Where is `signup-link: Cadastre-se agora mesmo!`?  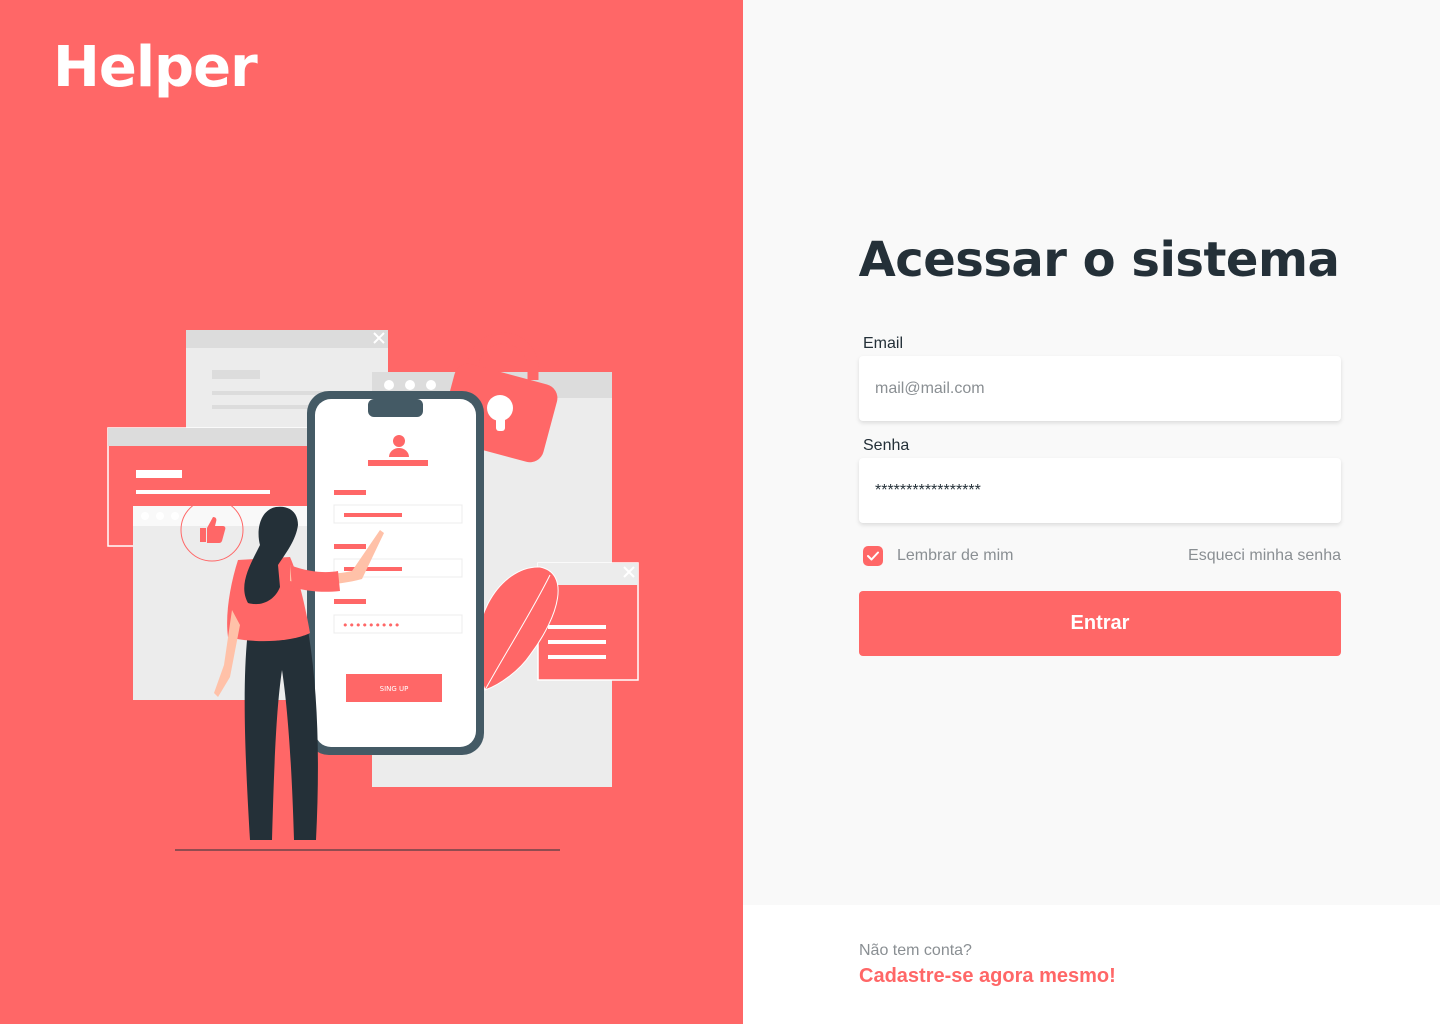
signup-link: Cadastre-se agora mesmo! is located at coordinates (987, 976).